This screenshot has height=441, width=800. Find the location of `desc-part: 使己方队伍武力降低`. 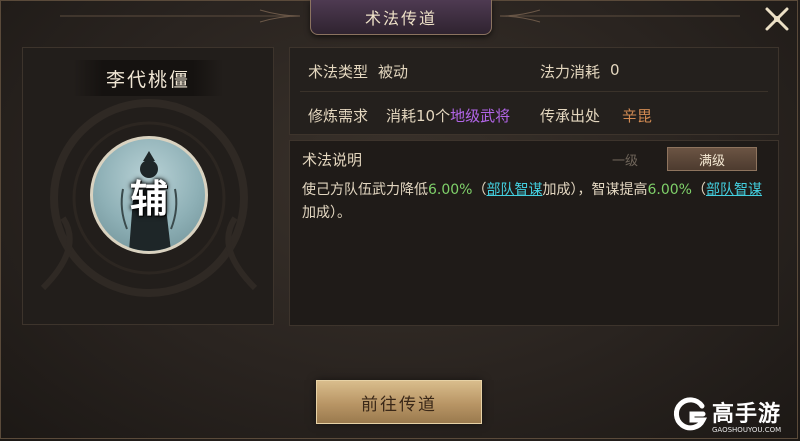

desc-part: 使己方队伍武力降低 is located at coordinates (365, 190).